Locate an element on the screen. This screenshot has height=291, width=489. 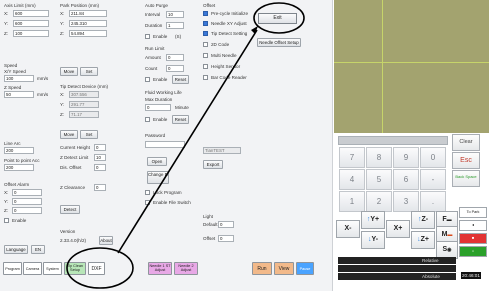
bar-code-checkbox is located at coordinates (205, 77).